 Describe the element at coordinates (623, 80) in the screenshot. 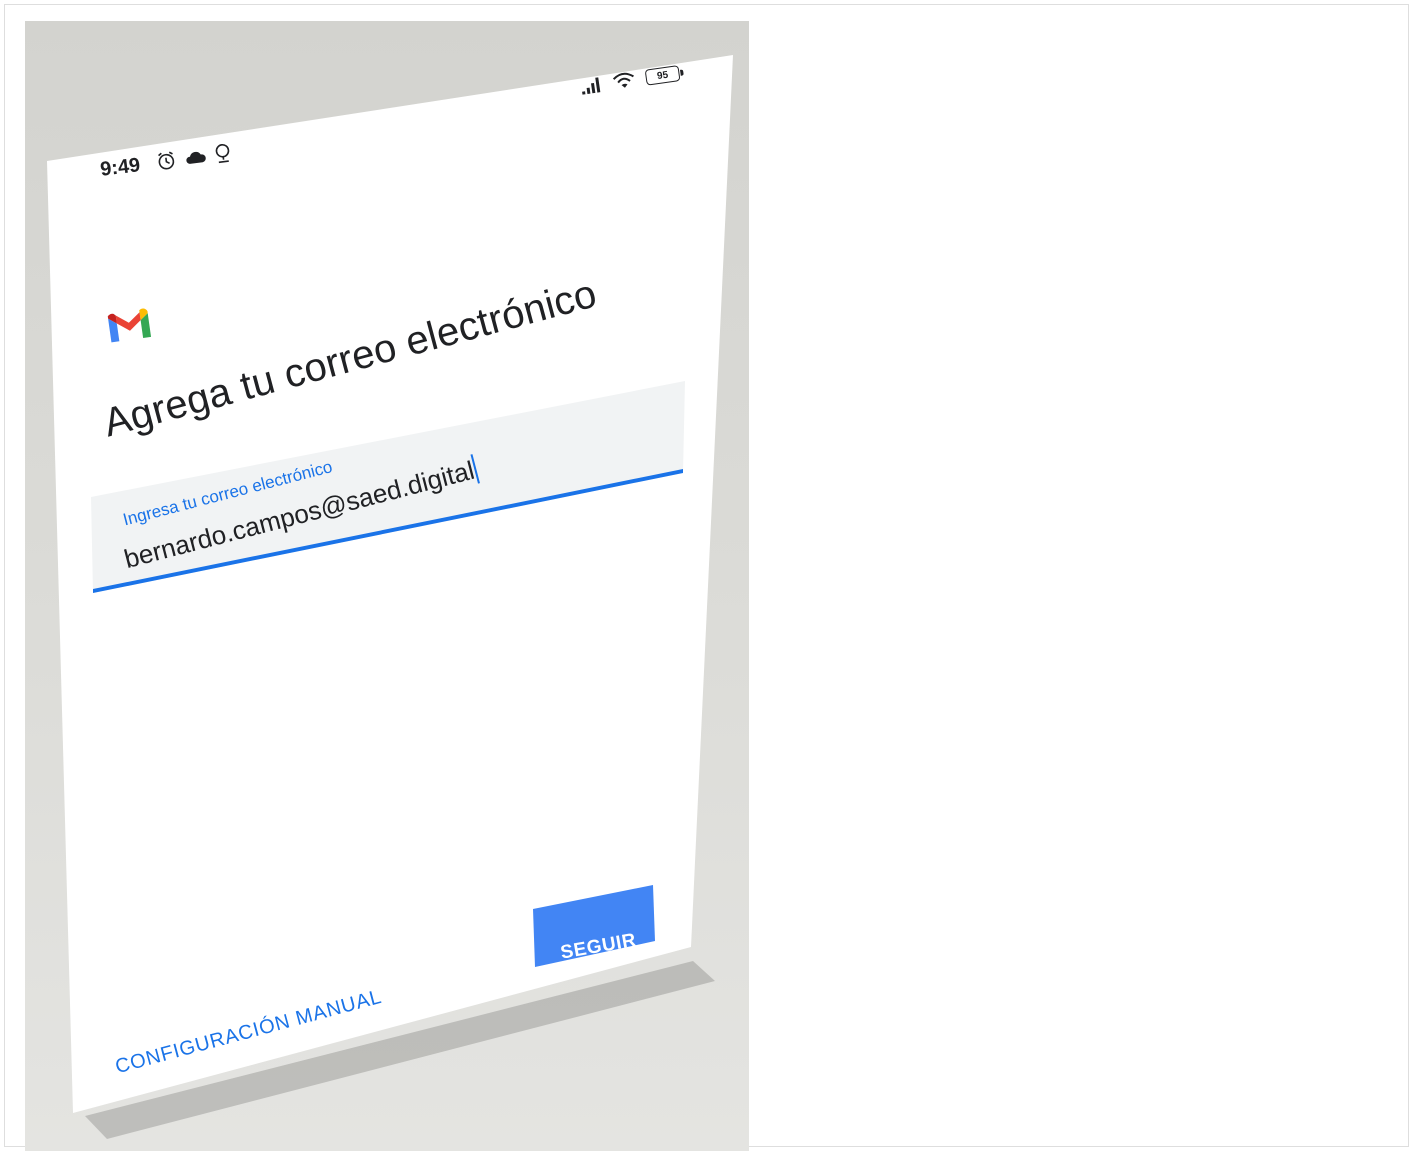

I see `wifi-icon` at that location.